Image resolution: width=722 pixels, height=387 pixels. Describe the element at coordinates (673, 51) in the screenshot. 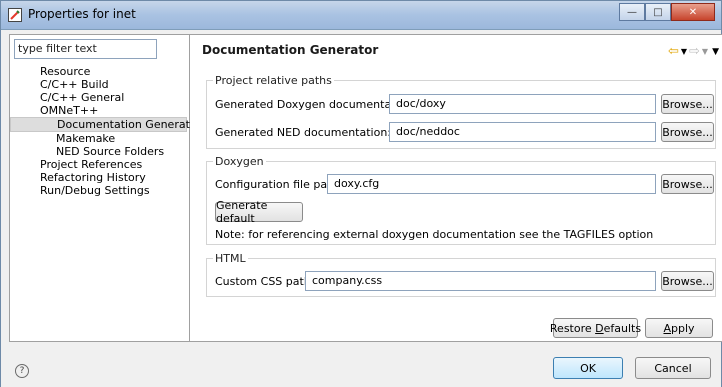

I see `back-arrow-icon: ⇦` at that location.